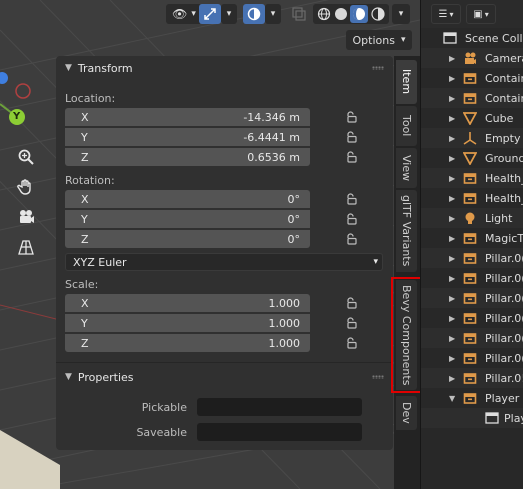 The image size is (523, 489). Describe the element at coordinates (164, 407) in the screenshot. I see `pickable-label: Pickable` at that location.